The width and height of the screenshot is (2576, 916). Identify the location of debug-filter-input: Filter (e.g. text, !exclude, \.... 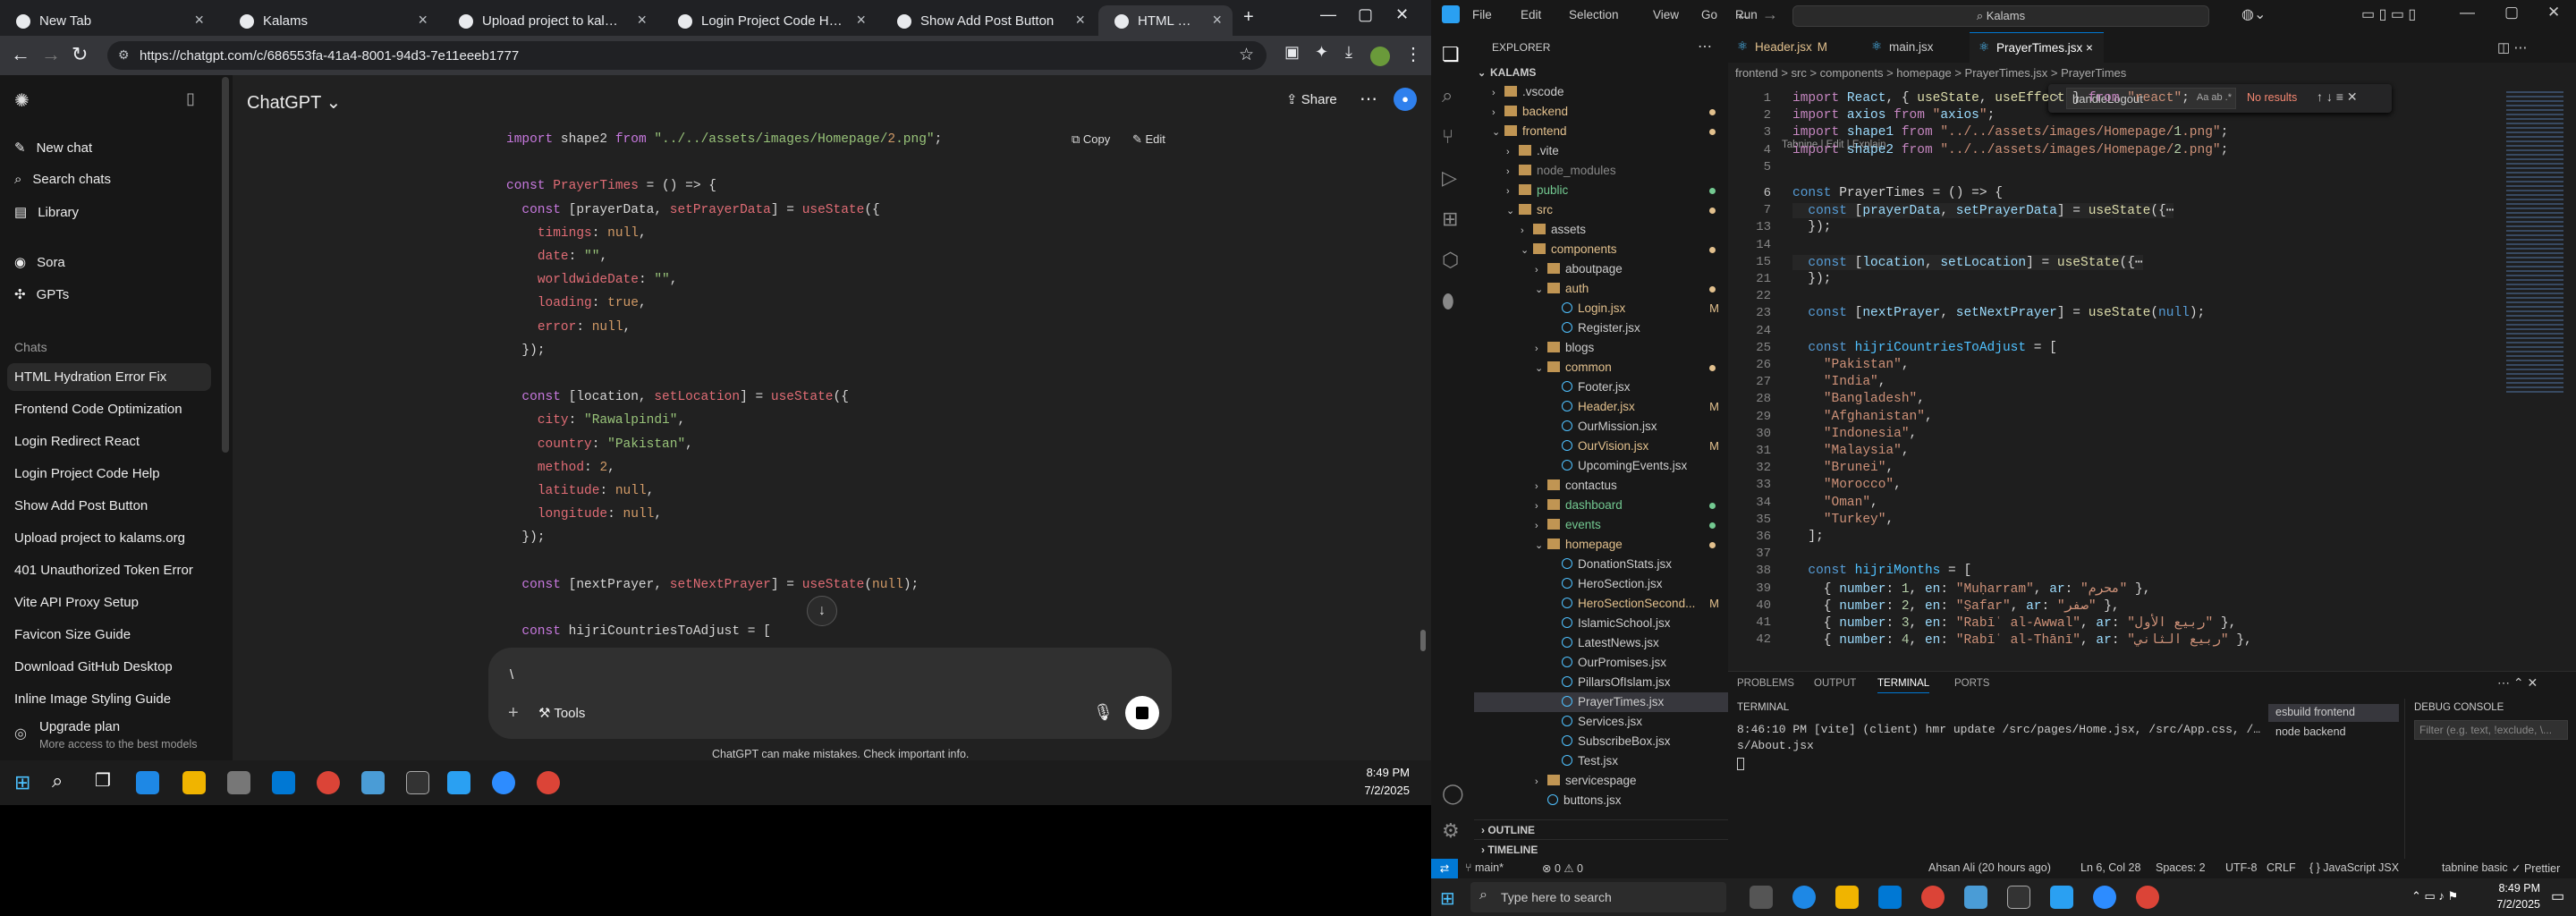
(2491, 730).